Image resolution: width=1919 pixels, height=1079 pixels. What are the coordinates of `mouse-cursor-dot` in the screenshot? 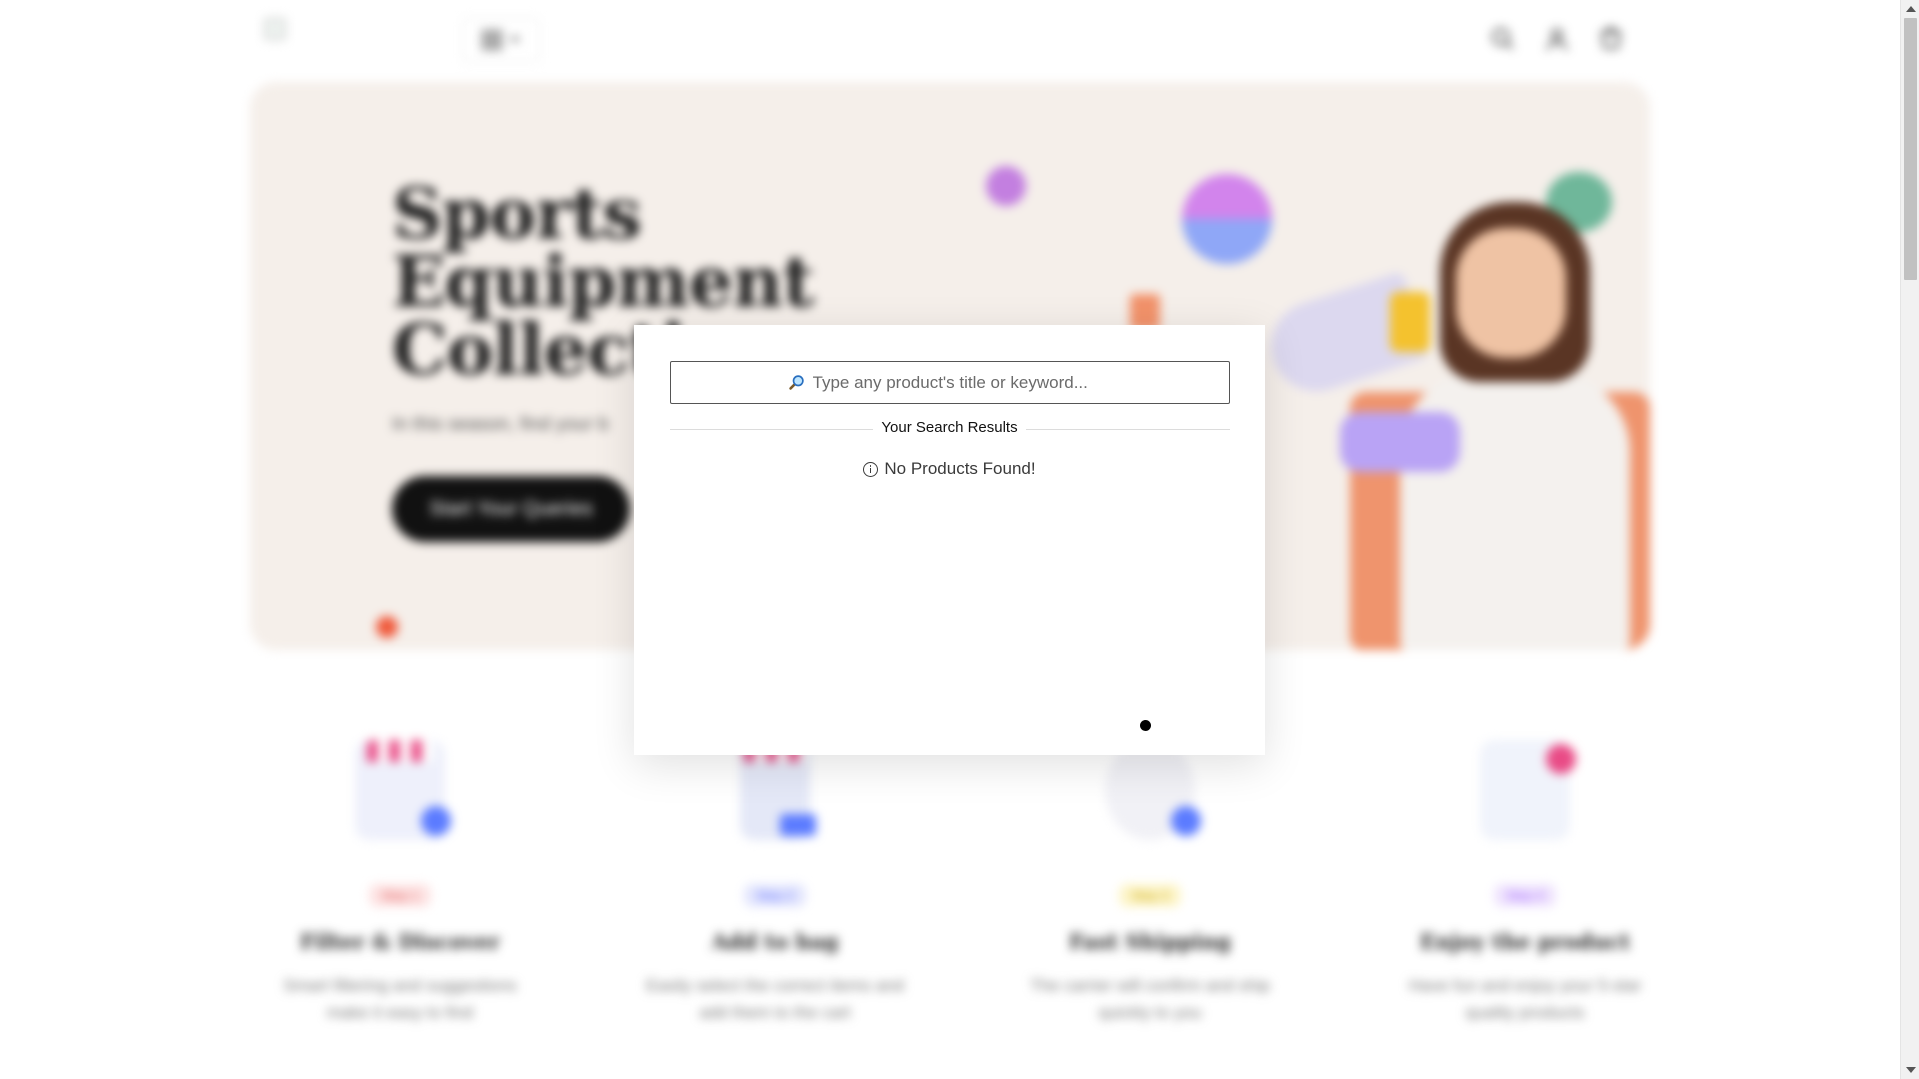 It's located at (1145, 725).